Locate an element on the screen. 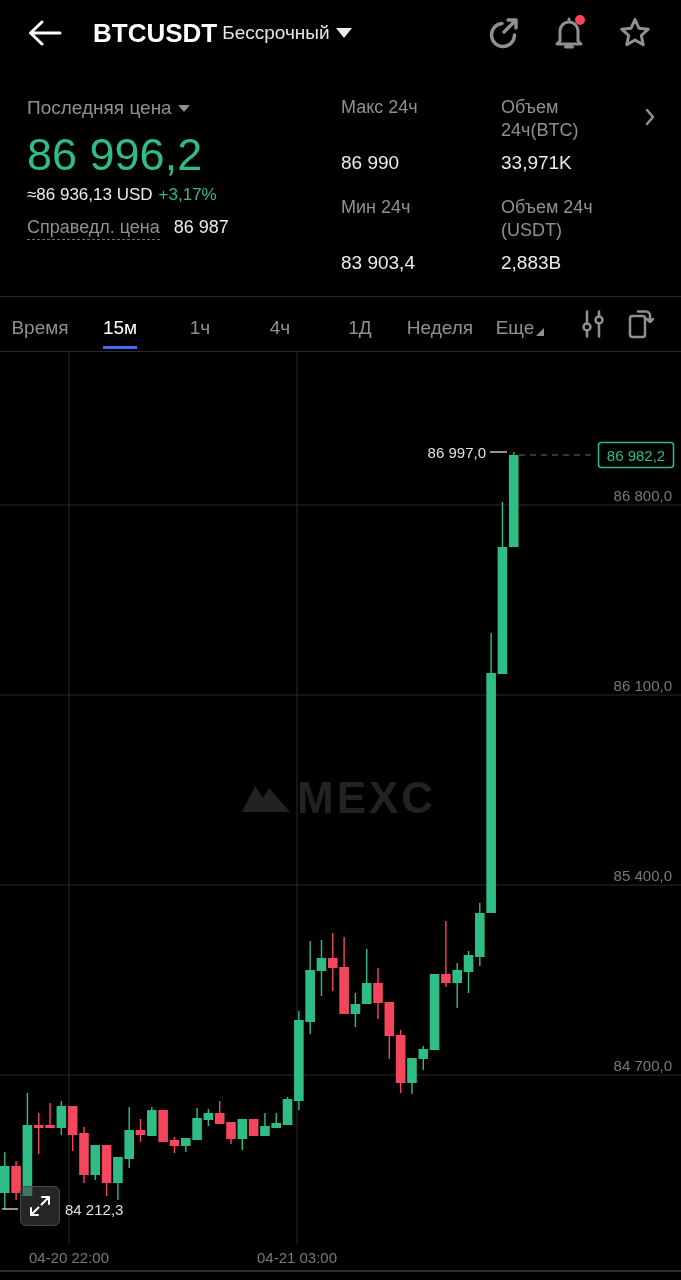 Image resolution: width=681 pixels, height=1280 pixels. price-axis-label: 85 400,0 is located at coordinates (642, 875).